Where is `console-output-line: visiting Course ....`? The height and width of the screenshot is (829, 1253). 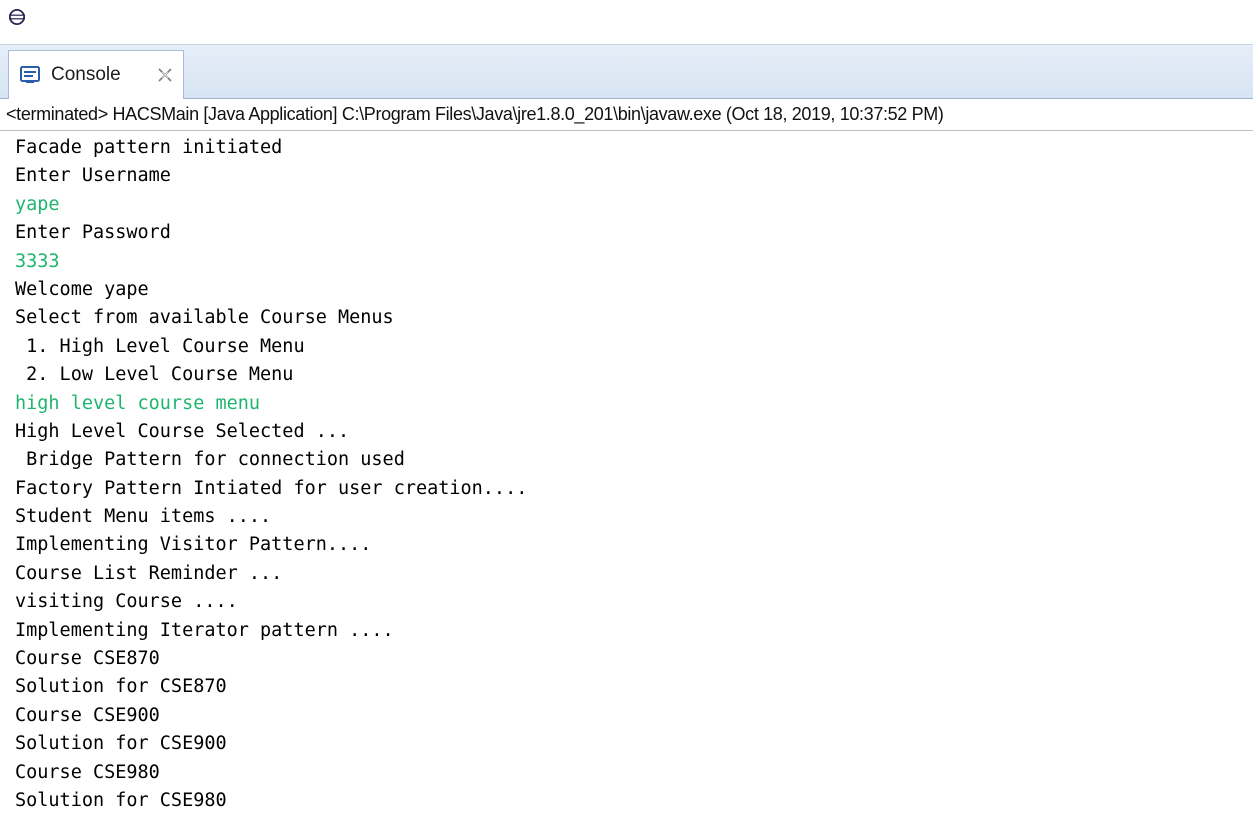
console-output-line: visiting Course .... is located at coordinates (126, 602).